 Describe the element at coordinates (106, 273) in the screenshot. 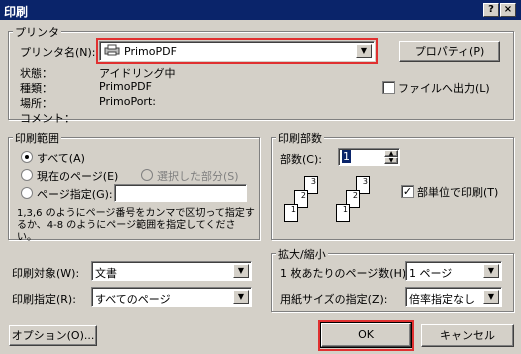

I see `print-what-value: 文書` at that location.